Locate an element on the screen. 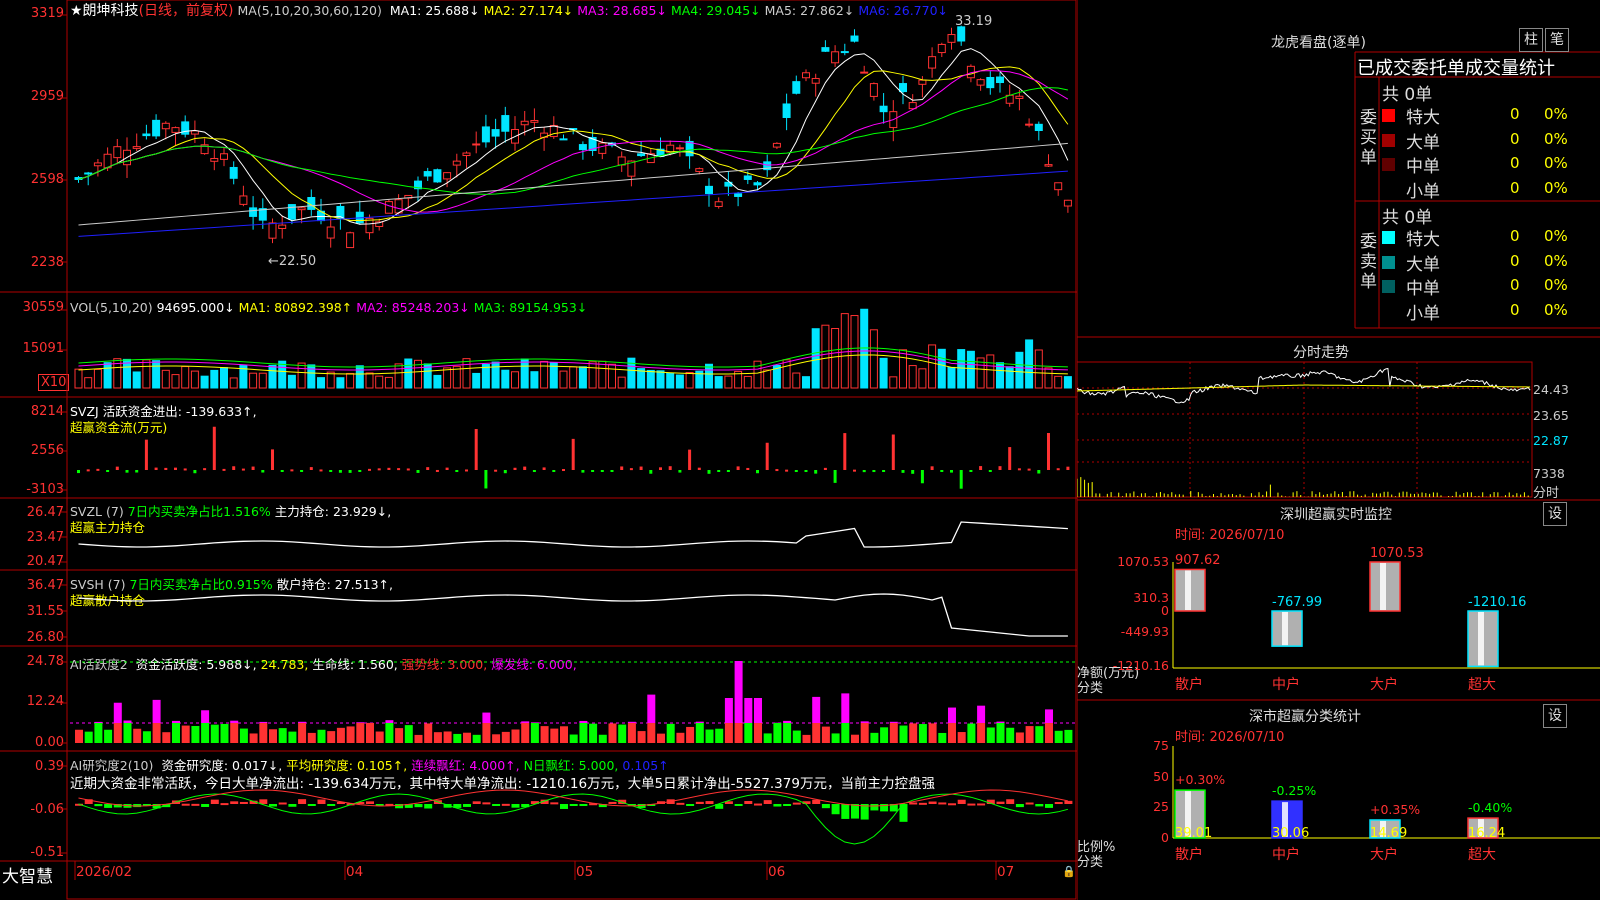 This screenshot has width=1600, height=900. intraday-y-tick: 24.43 is located at coordinates (1551, 389).